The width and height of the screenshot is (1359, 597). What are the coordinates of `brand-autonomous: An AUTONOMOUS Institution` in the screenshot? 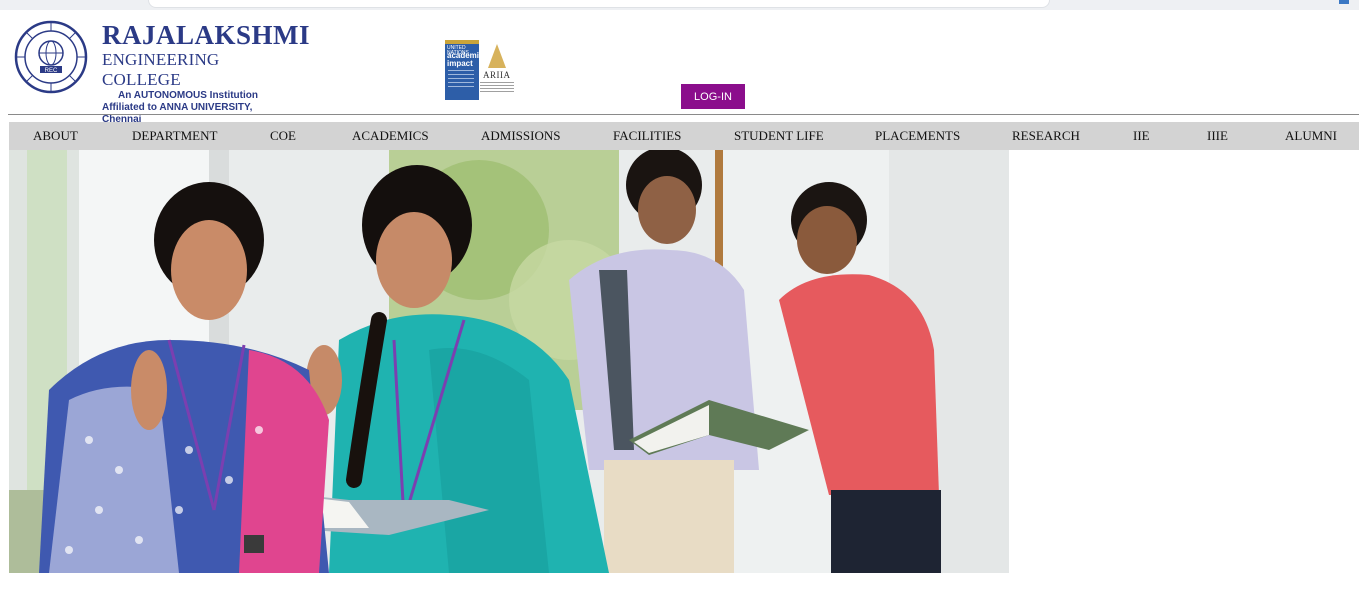 It's located at (188, 95).